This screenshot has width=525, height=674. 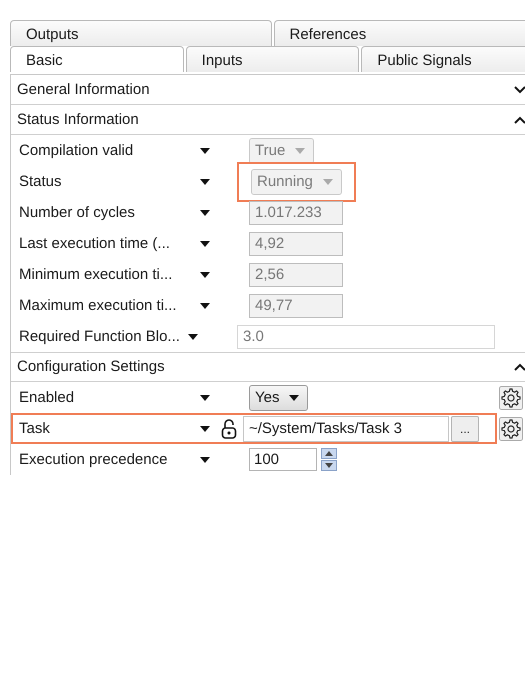 What do you see at coordinates (296, 306) in the screenshot?
I see `readonly-field: 49,77` at bounding box center [296, 306].